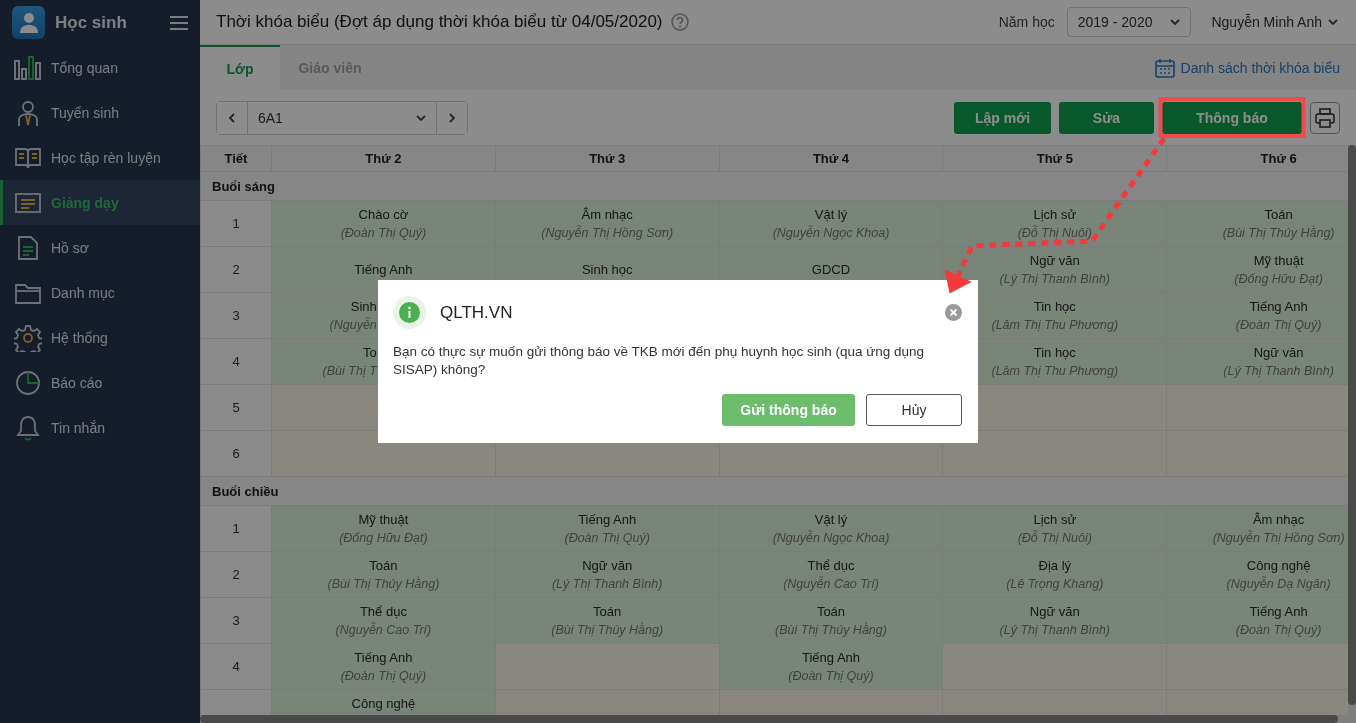  I want to click on column-header: Thứ 5, so click(1054, 158).